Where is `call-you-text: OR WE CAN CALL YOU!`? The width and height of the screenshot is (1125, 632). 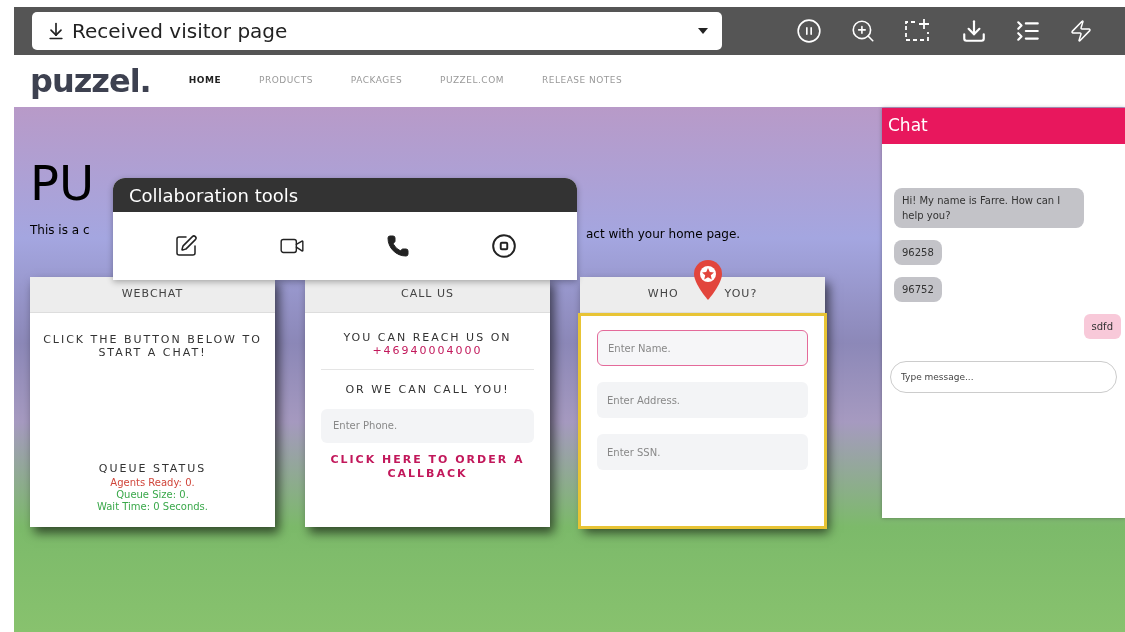 call-you-text: OR WE CAN CALL YOU! is located at coordinates (427, 390).